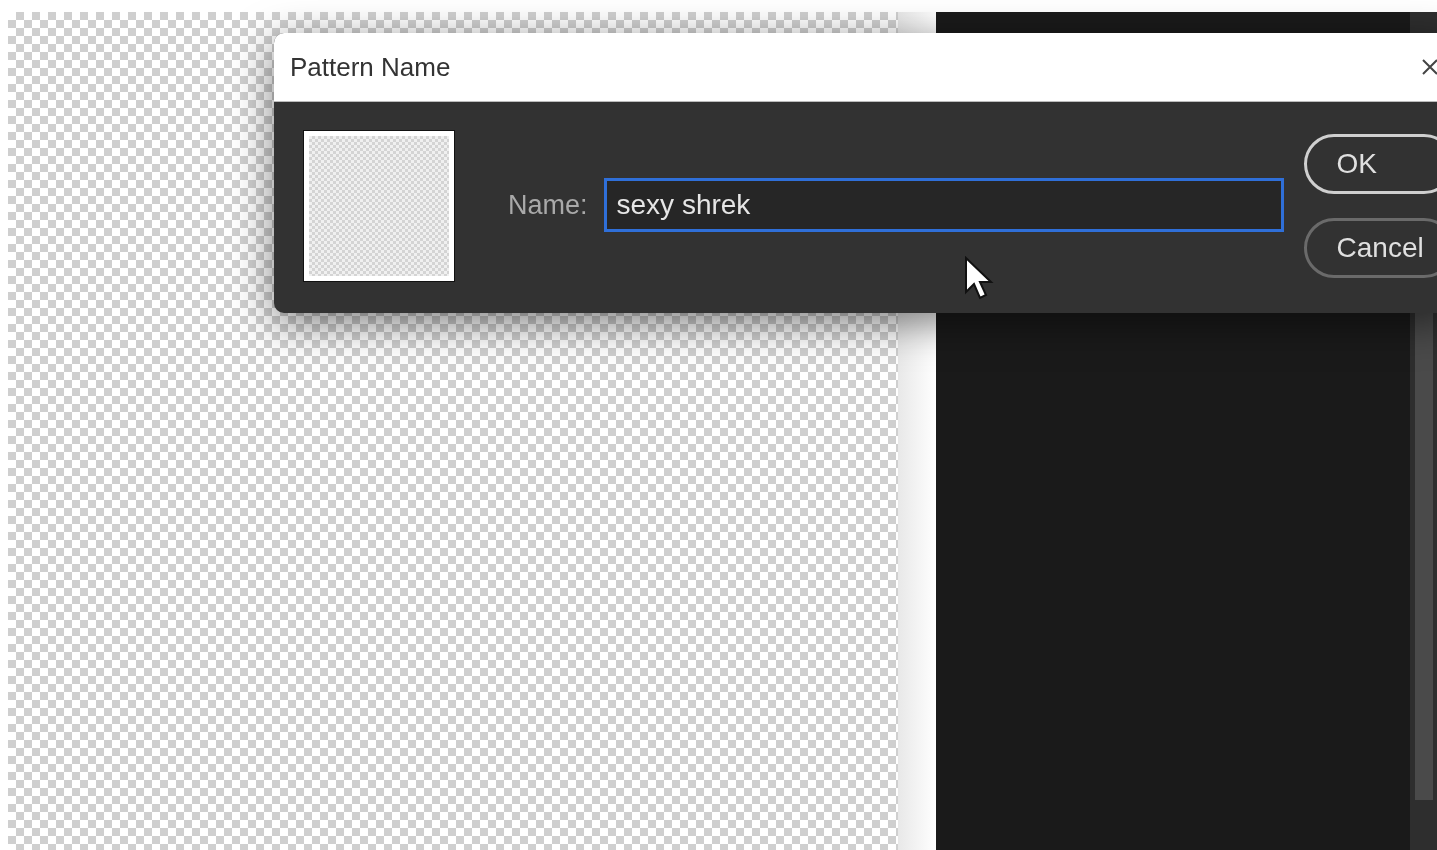  I want to click on name-label: Name:, so click(548, 205).